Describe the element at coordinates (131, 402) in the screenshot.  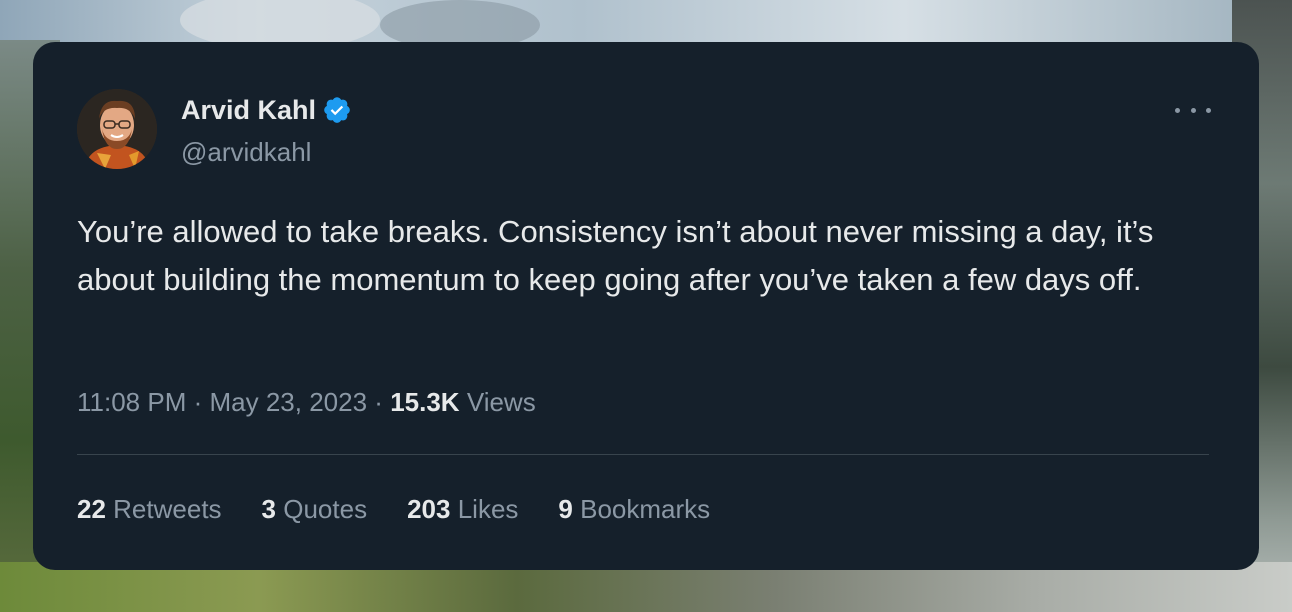
I see `tweet-time: 11:08 PM` at that location.